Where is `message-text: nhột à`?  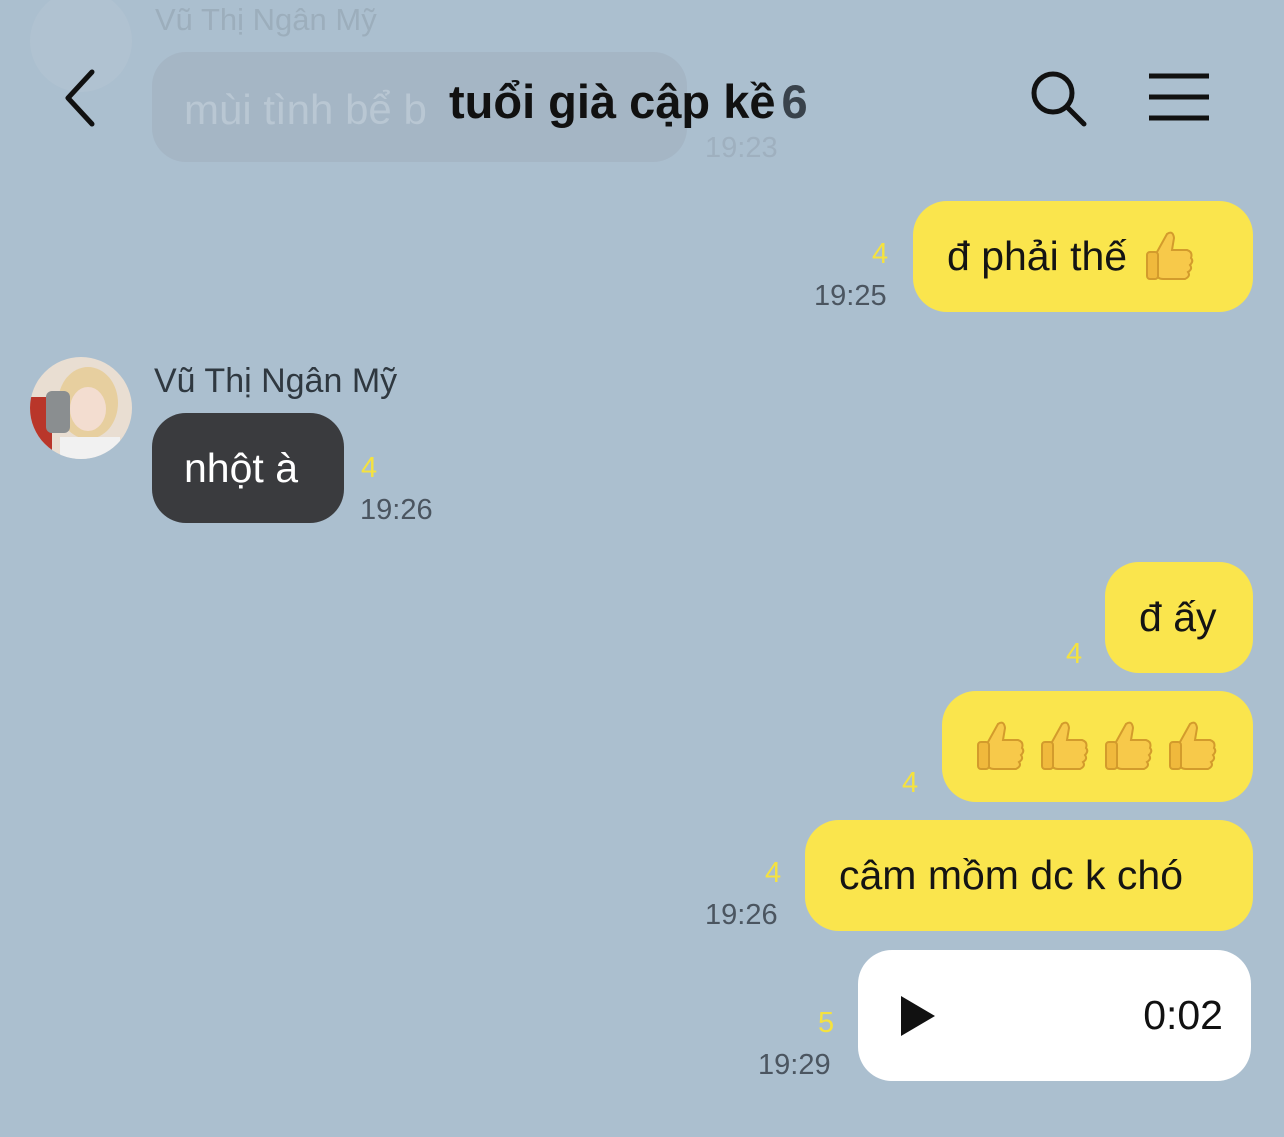 message-text: nhột à is located at coordinates (241, 467).